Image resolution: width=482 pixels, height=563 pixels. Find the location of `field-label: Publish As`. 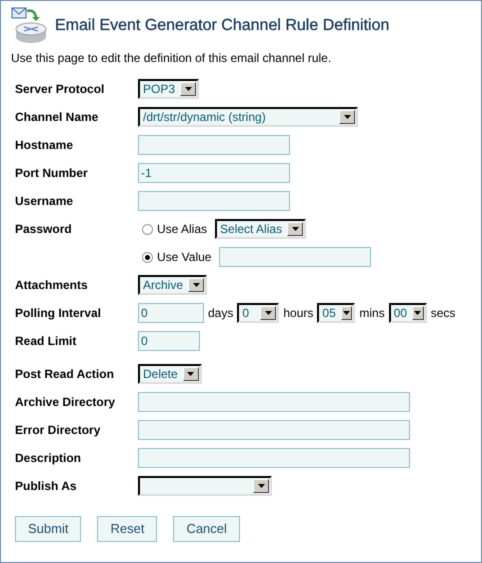

field-label: Publish As is located at coordinates (46, 486).